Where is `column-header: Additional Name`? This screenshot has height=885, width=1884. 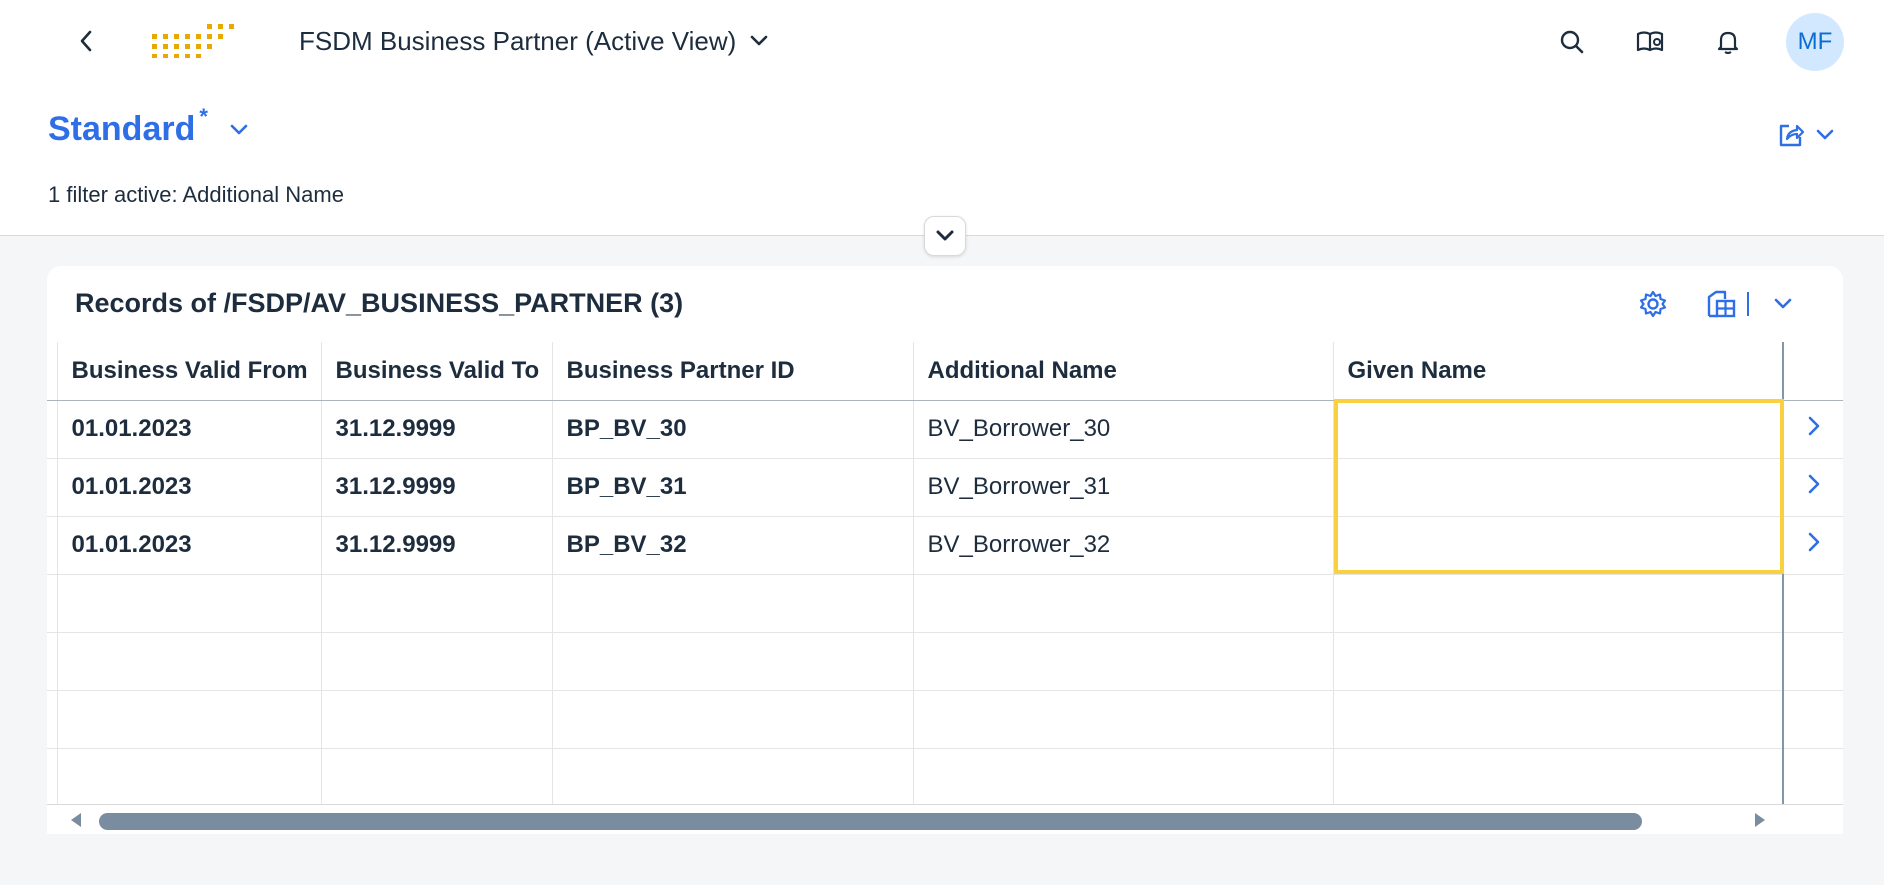 column-header: Additional Name is located at coordinates (1123, 371).